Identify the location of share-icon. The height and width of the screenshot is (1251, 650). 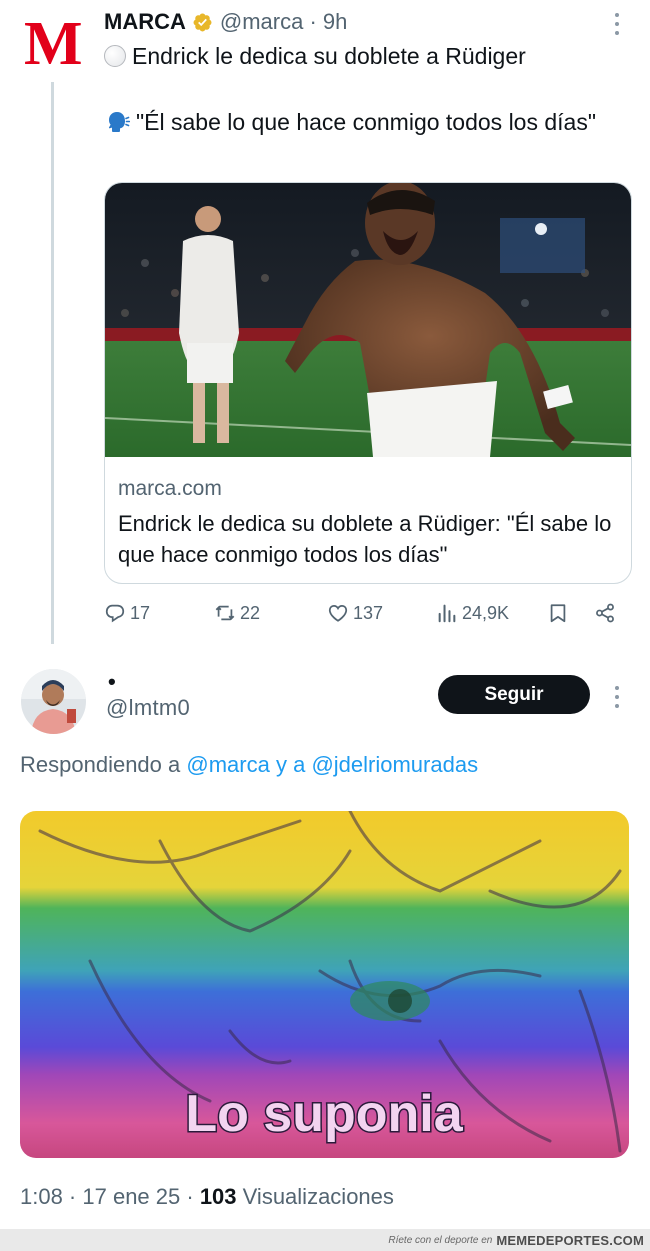
(605, 613).